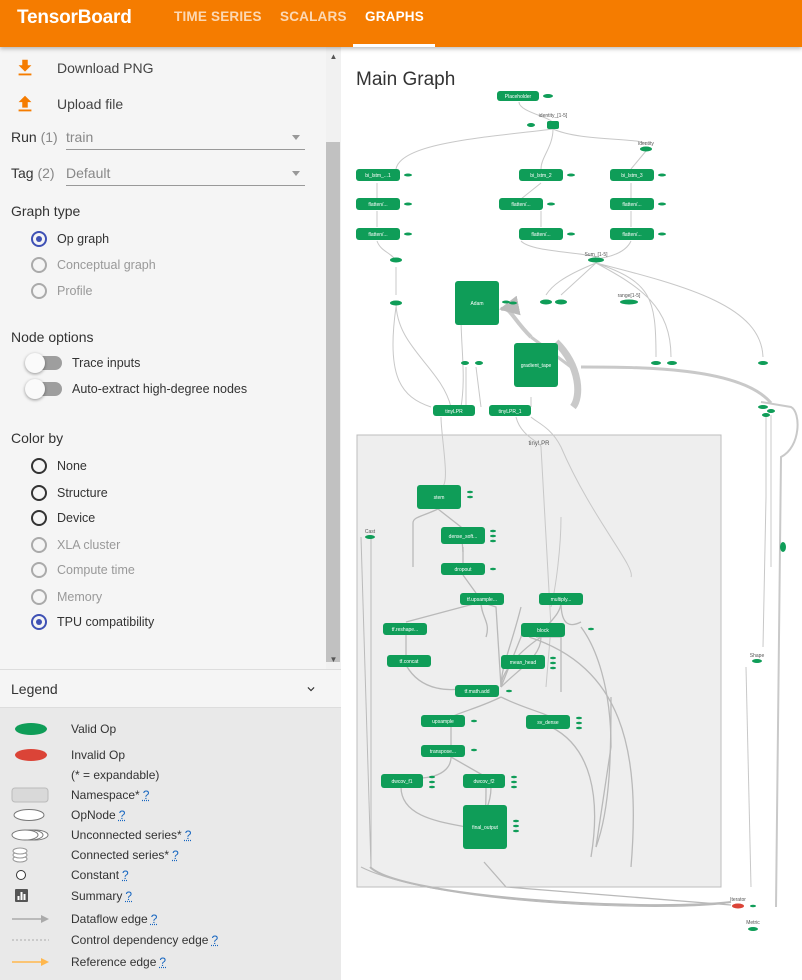 The height and width of the screenshot is (980, 802). What do you see at coordinates (553, 121) in the screenshot?
I see `node-identity: identity_[1-5]` at bounding box center [553, 121].